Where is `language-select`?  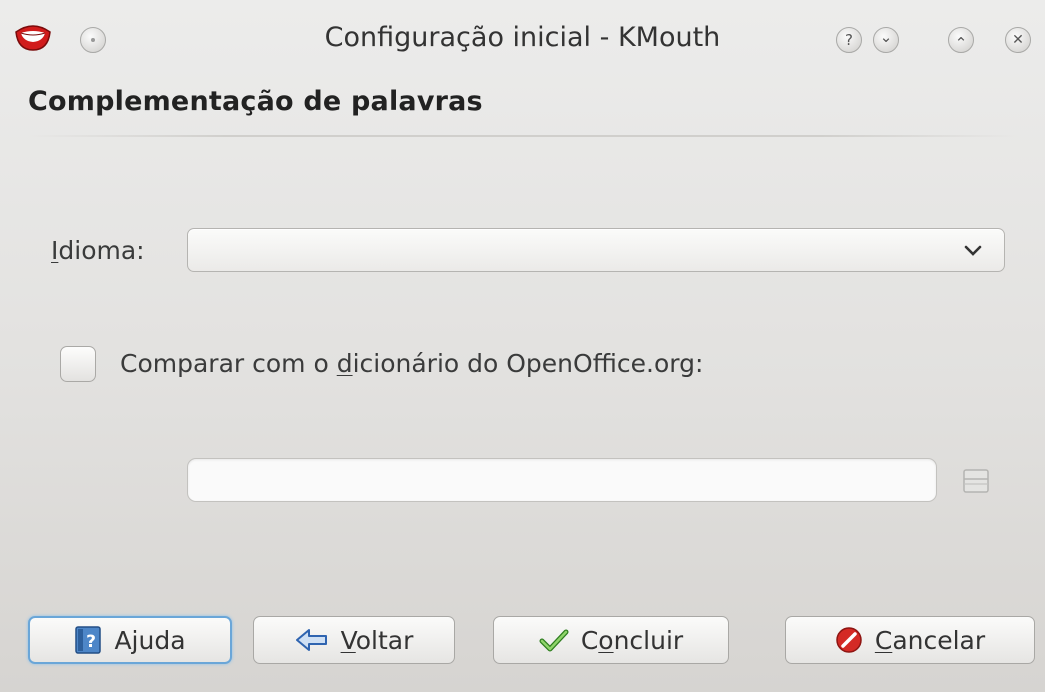 language-select is located at coordinates (596, 250).